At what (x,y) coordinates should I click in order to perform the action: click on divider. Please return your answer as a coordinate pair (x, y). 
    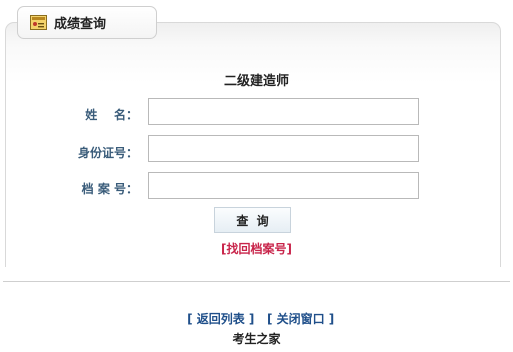
    Looking at the image, I should click on (256, 281).